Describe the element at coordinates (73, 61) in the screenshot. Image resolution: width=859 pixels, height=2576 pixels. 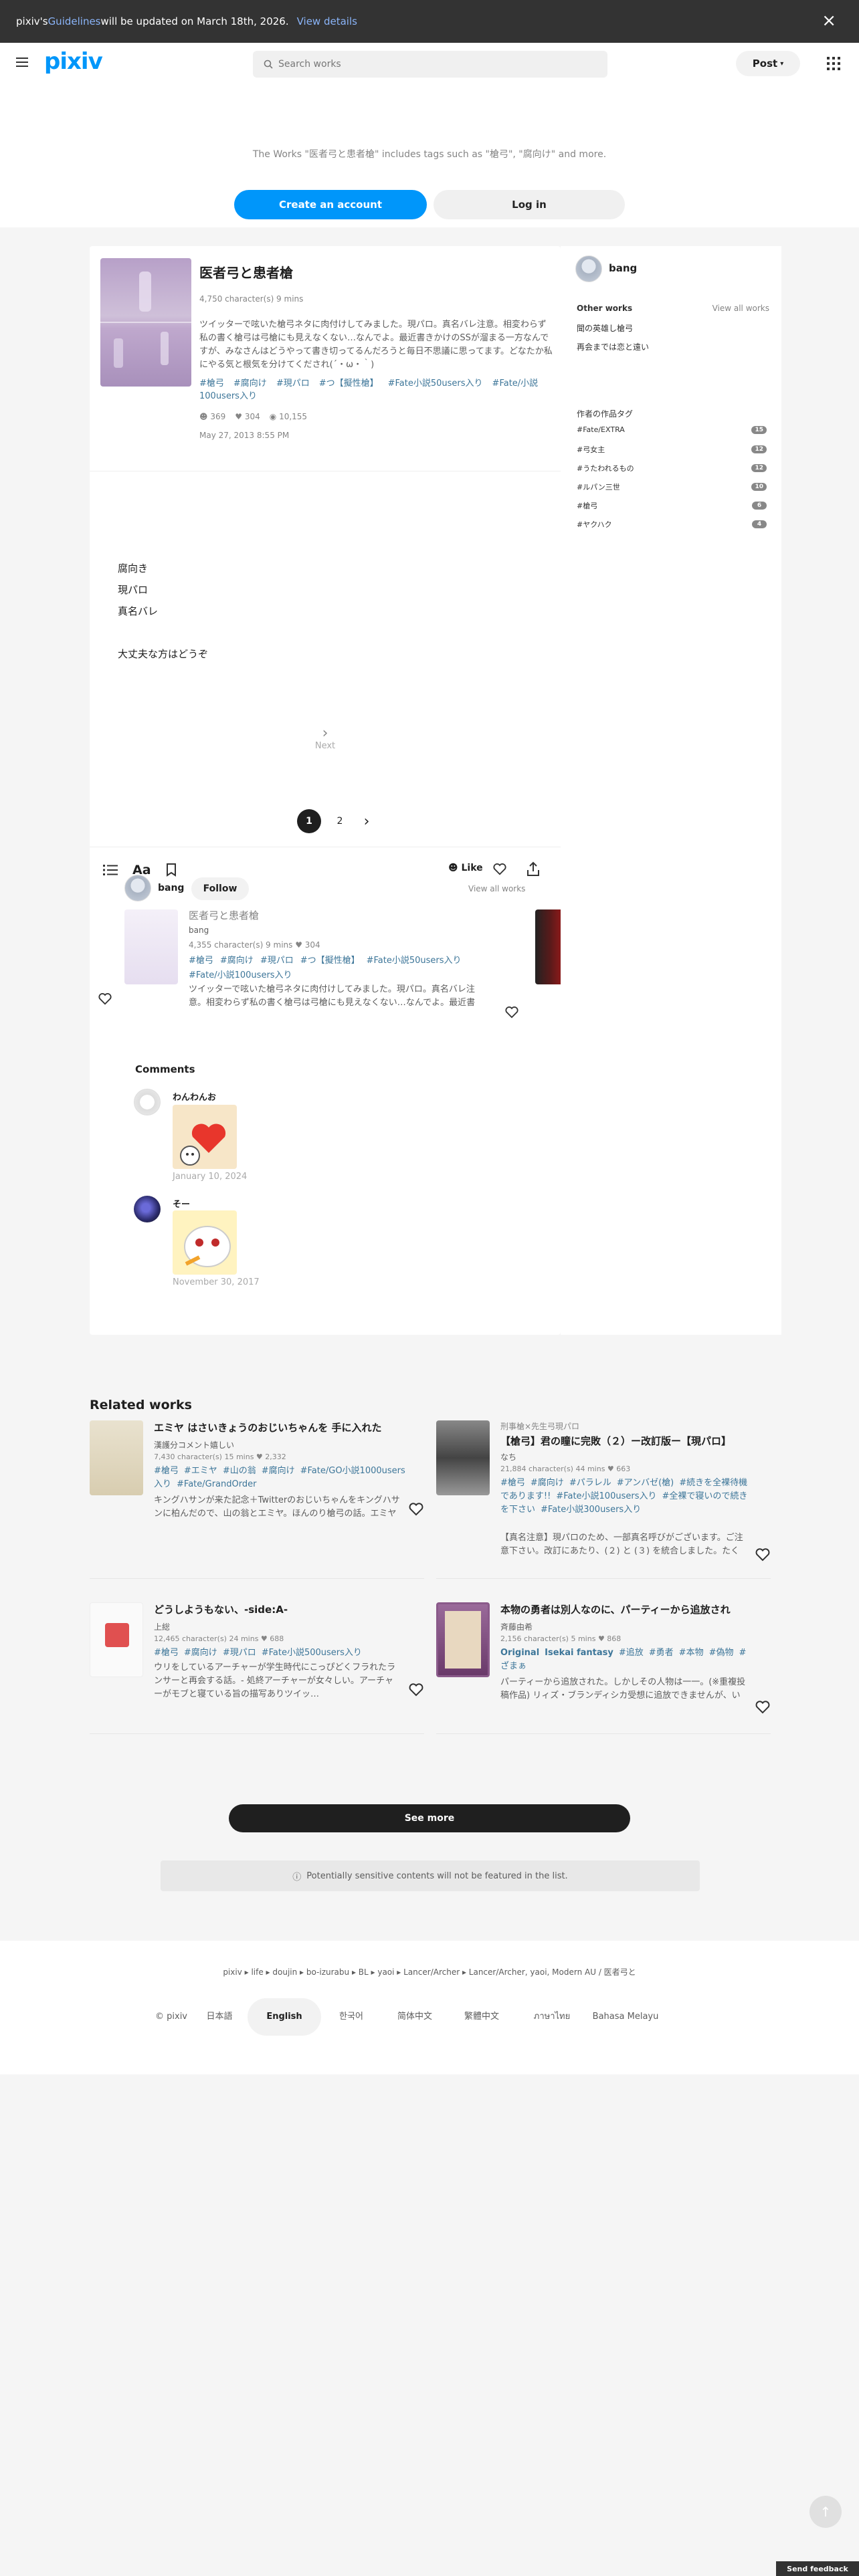
I see `pixiv-logo: pixiv` at that location.